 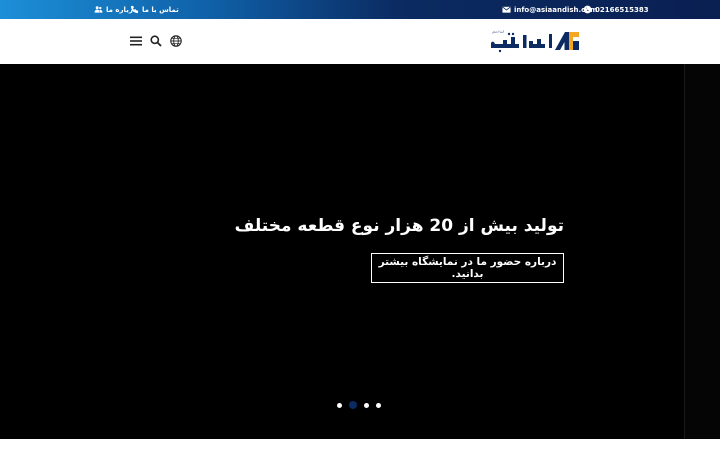 I want to click on main-header: آسیا اندیش, so click(x=360, y=41).